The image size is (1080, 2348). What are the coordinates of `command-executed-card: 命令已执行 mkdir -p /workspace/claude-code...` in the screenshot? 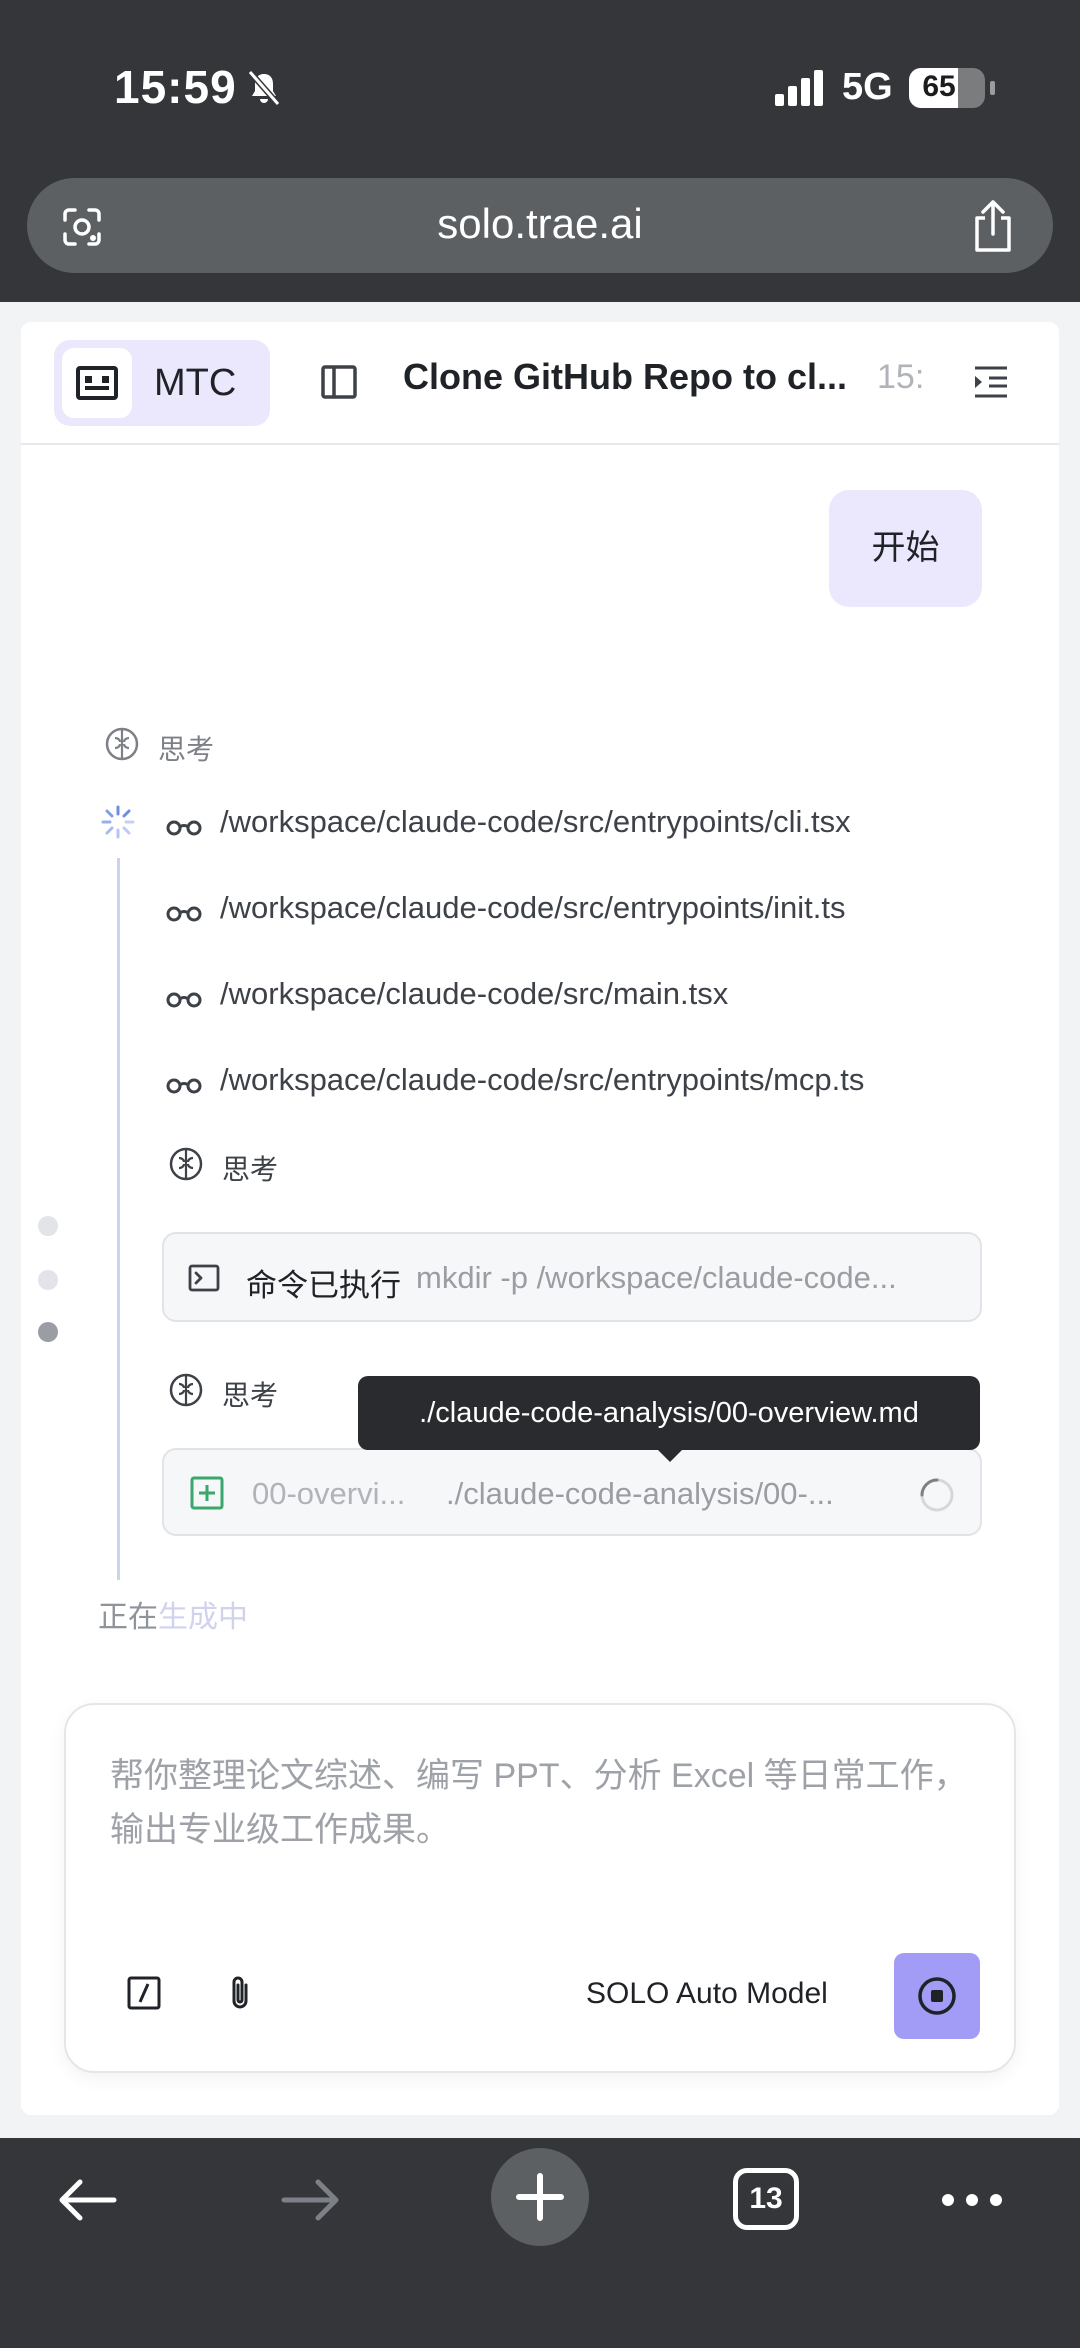 It's located at (572, 1277).